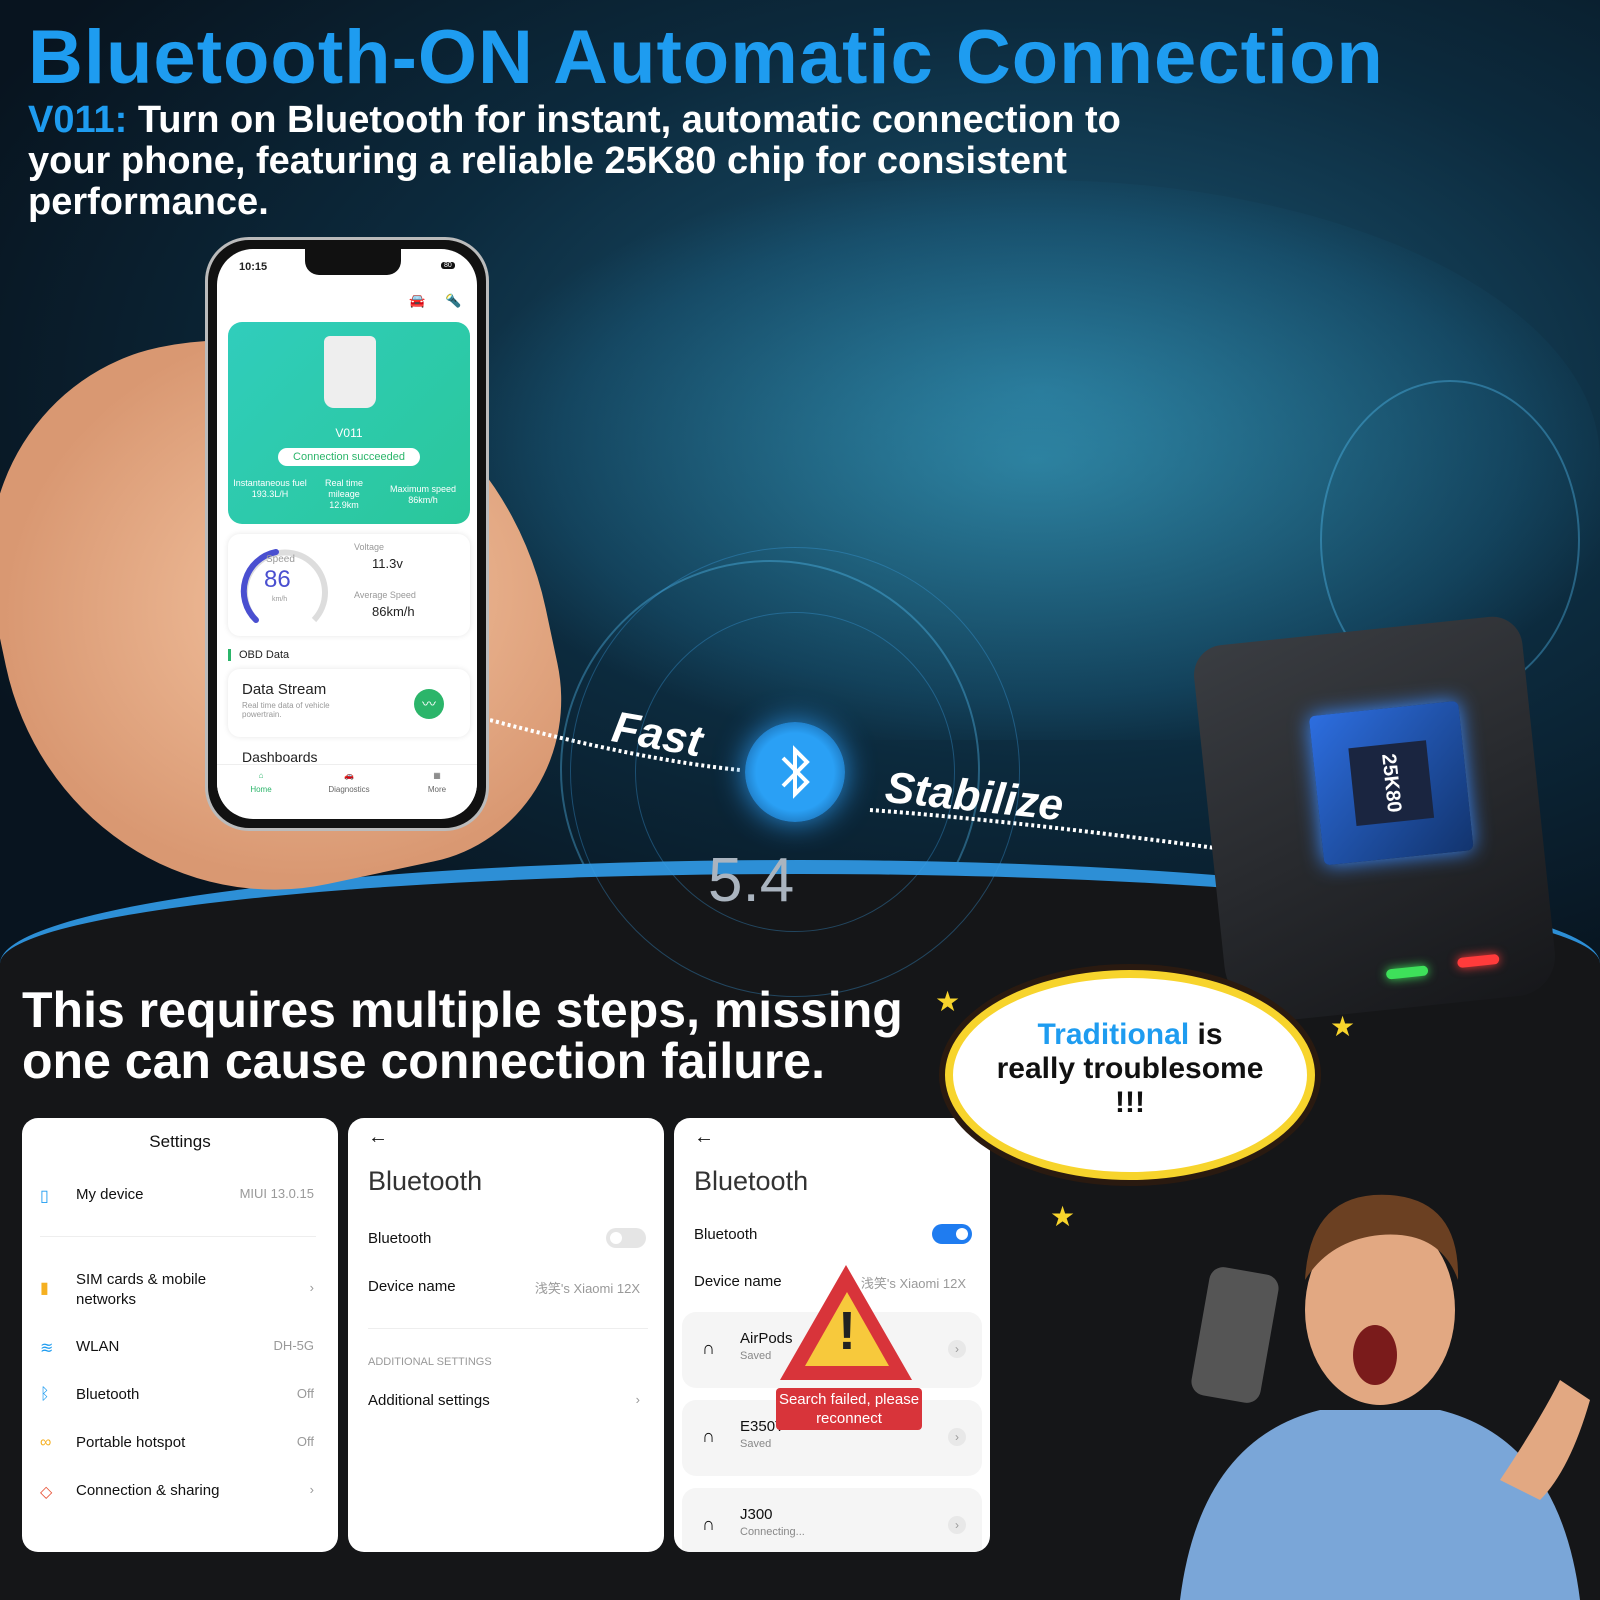 The width and height of the screenshot is (1600, 1600). What do you see at coordinates (952, 1234) in the screenshot?
I see `bluetooth-toggle-on` at bounding box center [952, 1234].